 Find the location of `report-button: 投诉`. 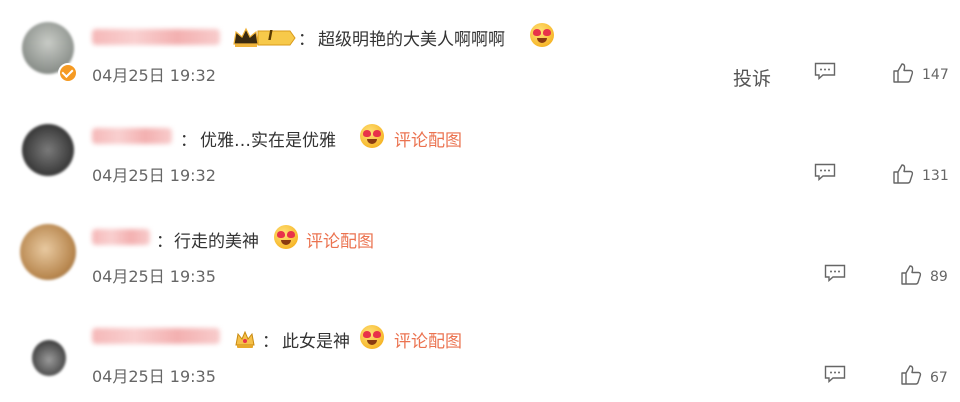

report-button: 投诉 is located at coordinates (752, 77).